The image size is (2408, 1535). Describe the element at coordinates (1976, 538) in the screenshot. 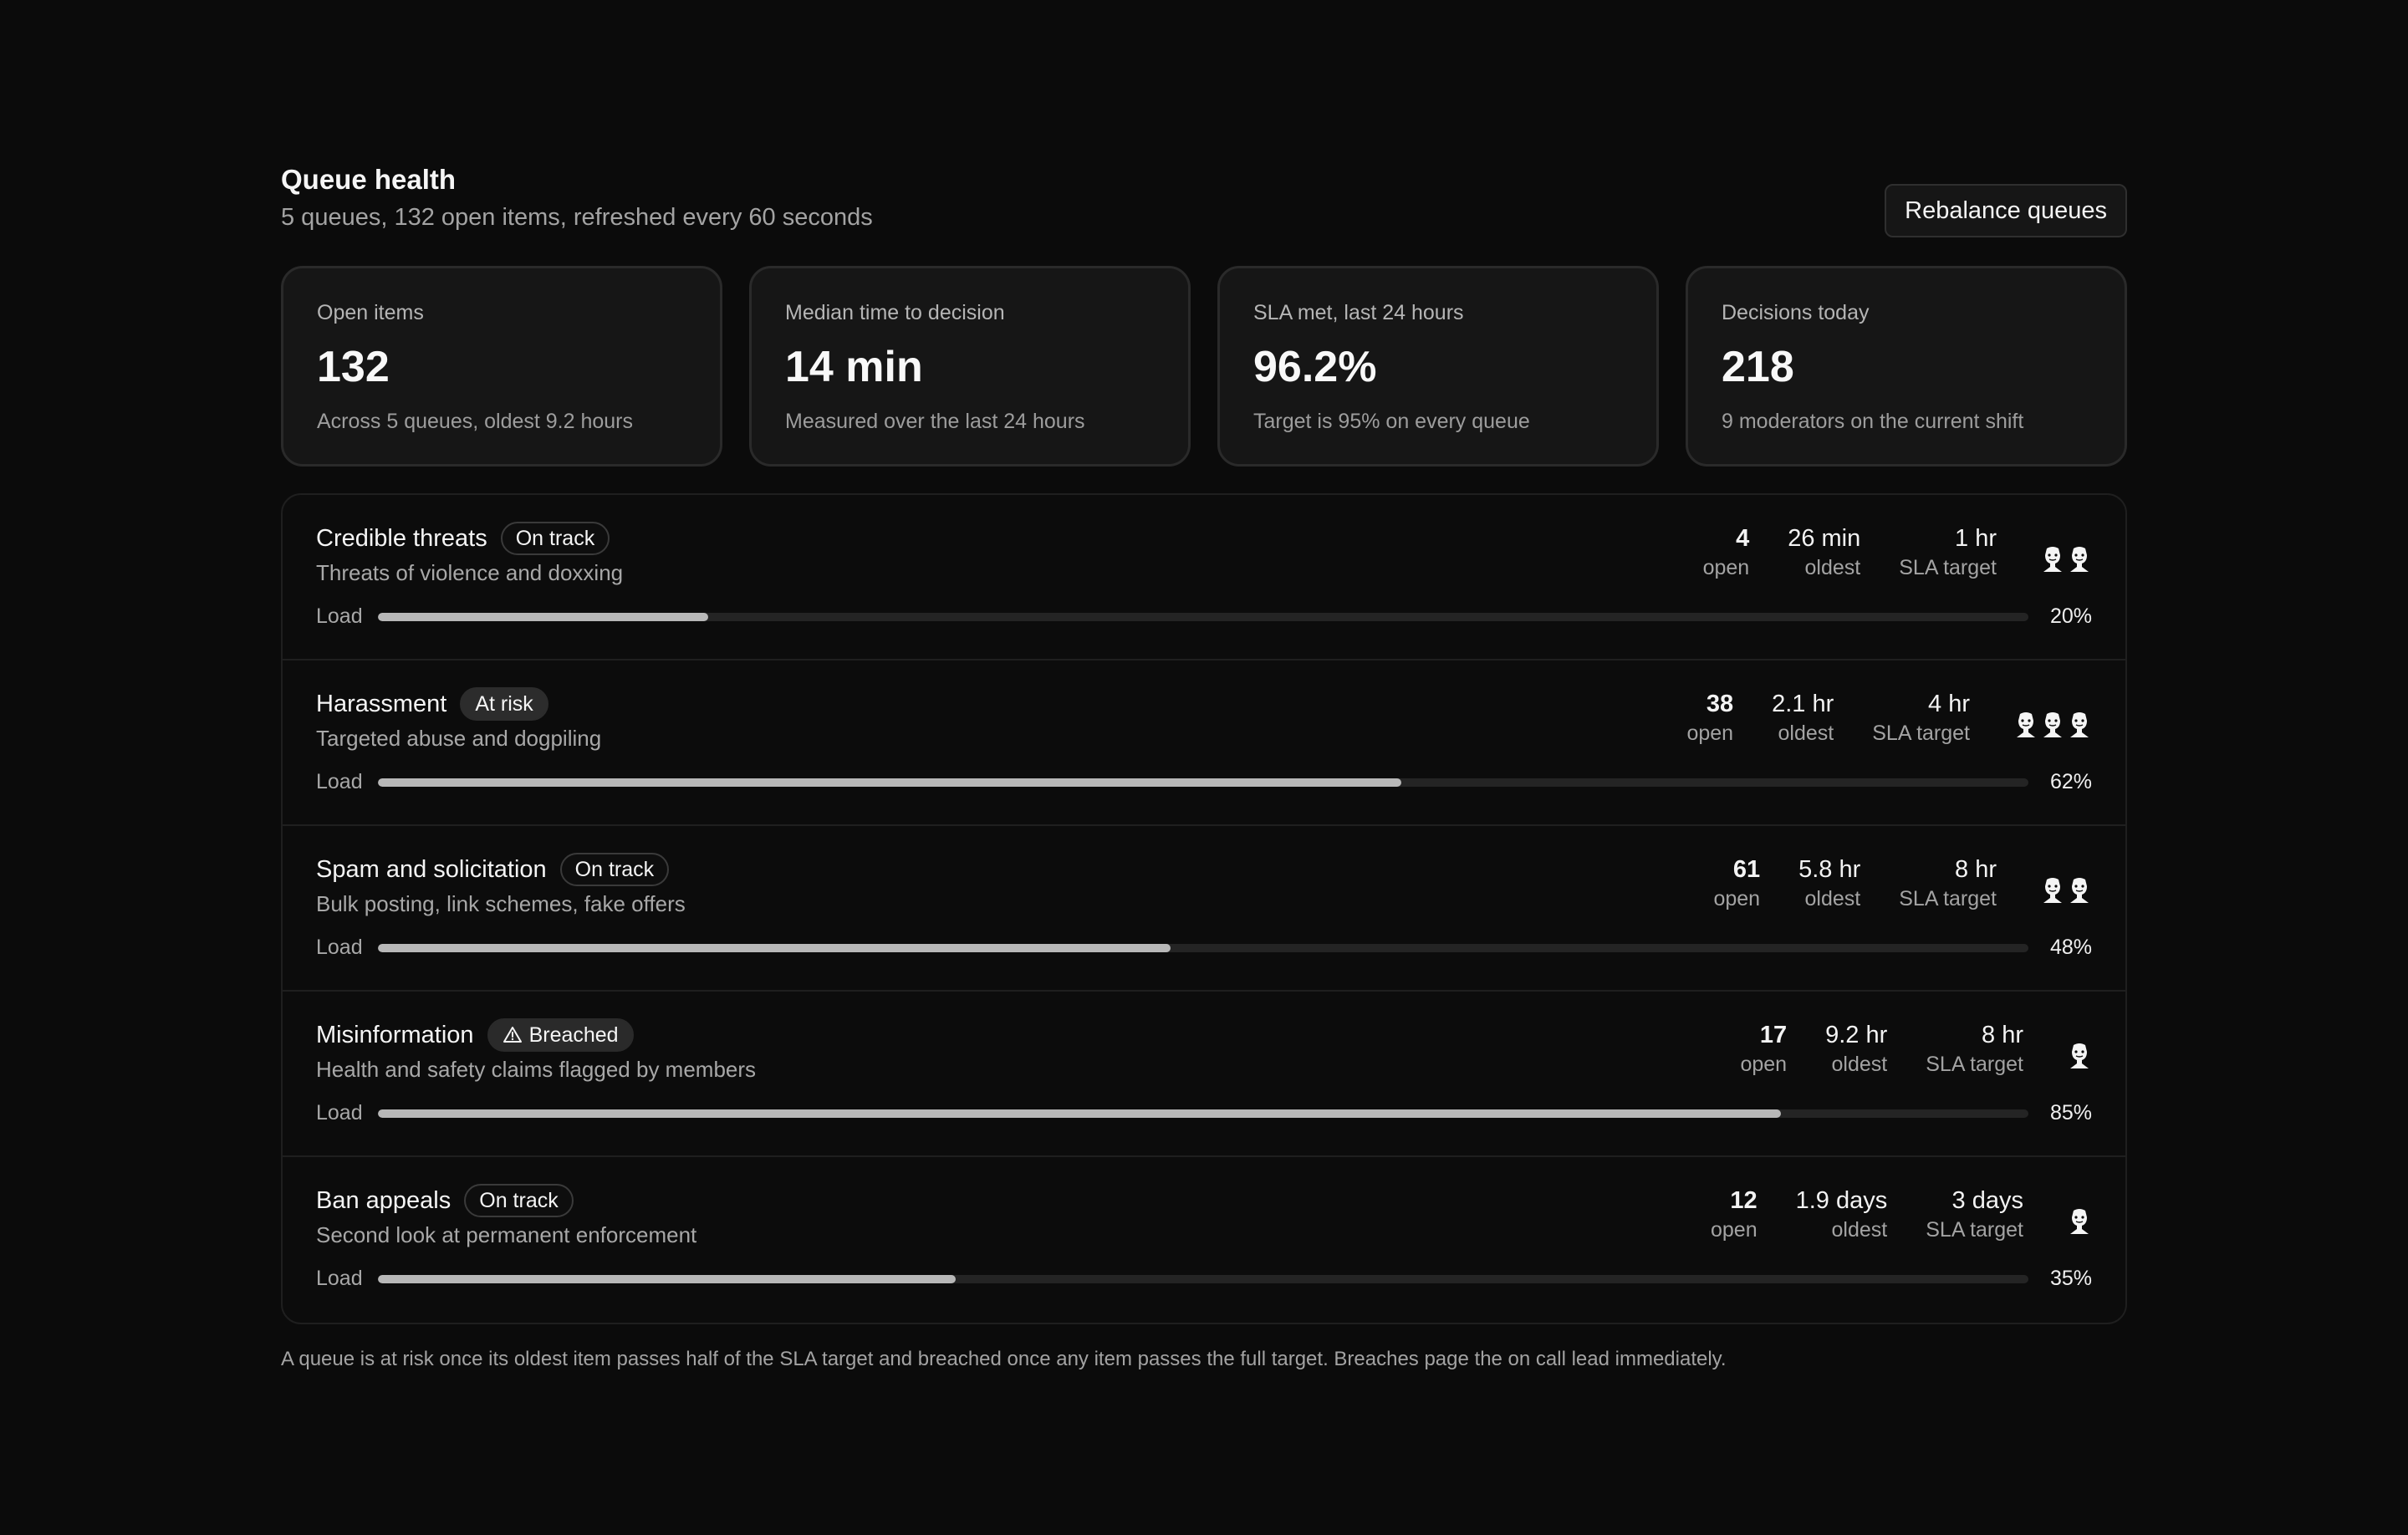

I see `sla-target-value: 1 hr` at that location.